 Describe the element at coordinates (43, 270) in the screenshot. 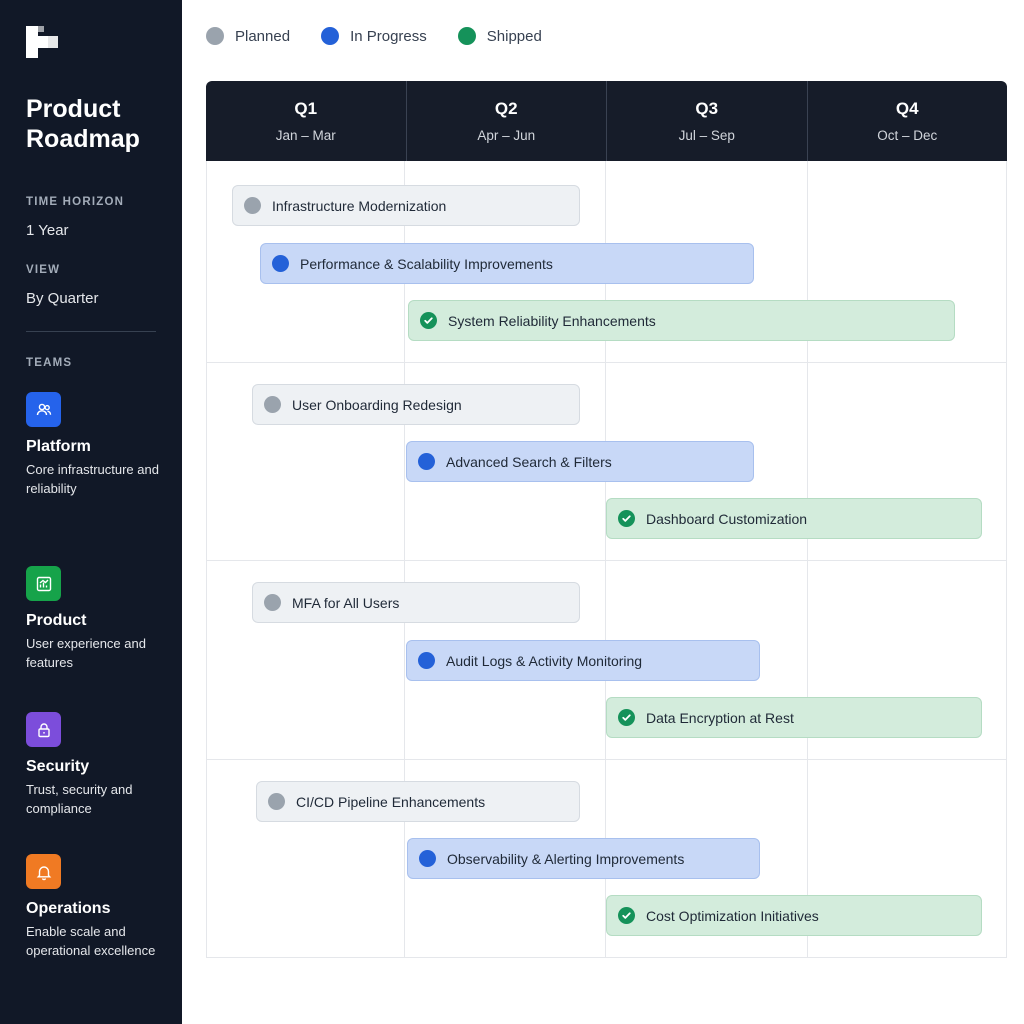

I see `view-label: VIEW` at that location.